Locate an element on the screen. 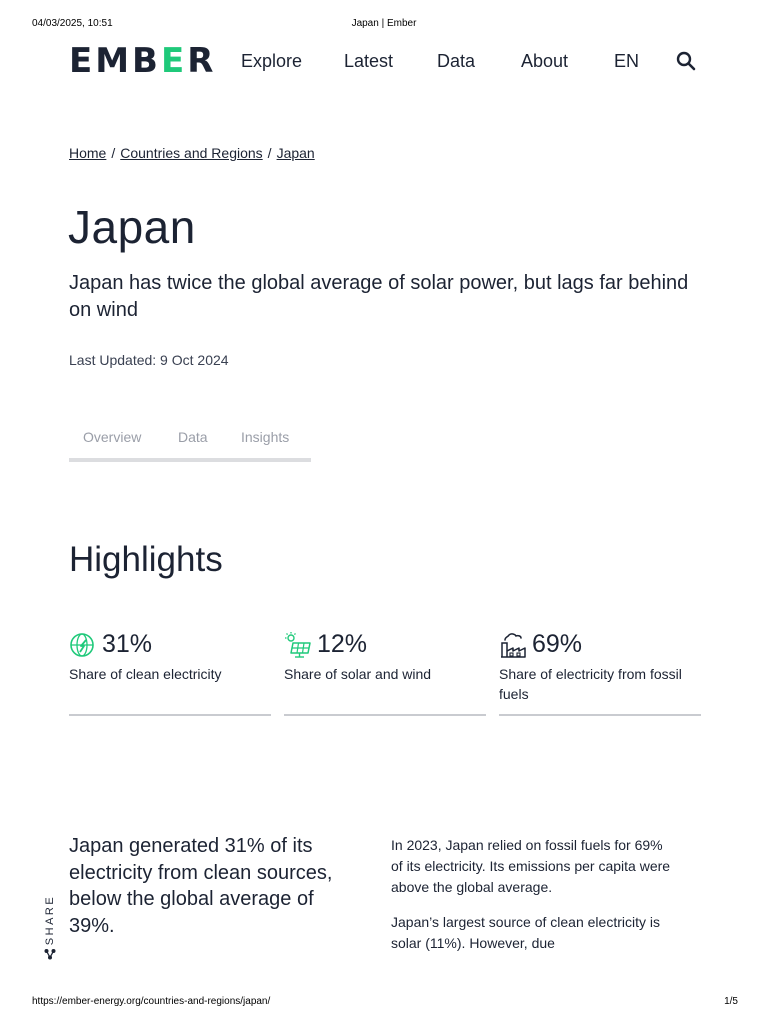 The image size is (768, 1024). nav-explore: Explore is located at coordinates (271, 61).